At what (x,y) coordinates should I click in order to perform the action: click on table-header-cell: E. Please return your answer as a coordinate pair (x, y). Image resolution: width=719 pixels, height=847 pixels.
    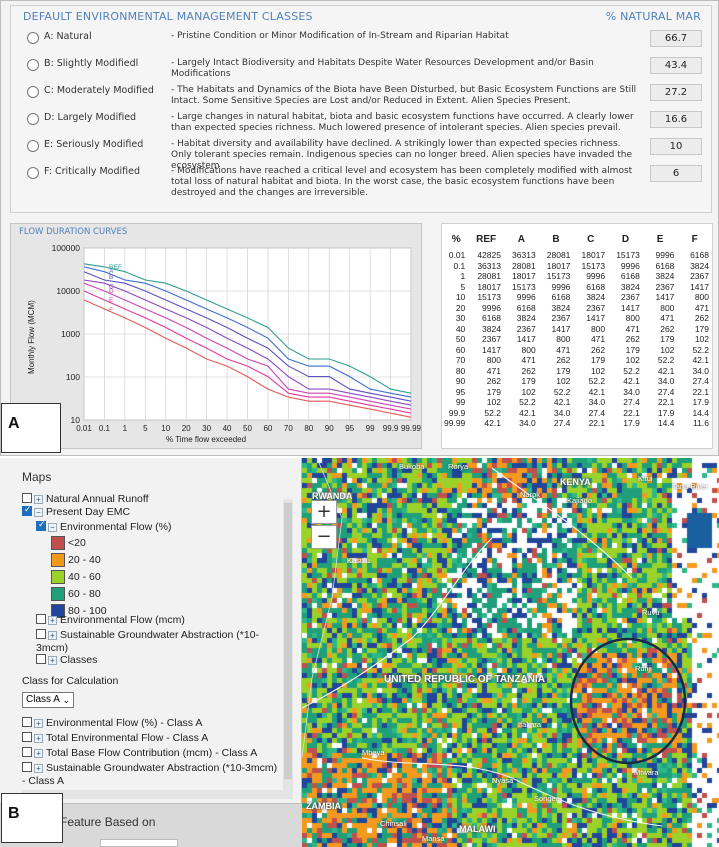
    Looking at the image, I should click on (660, 239).